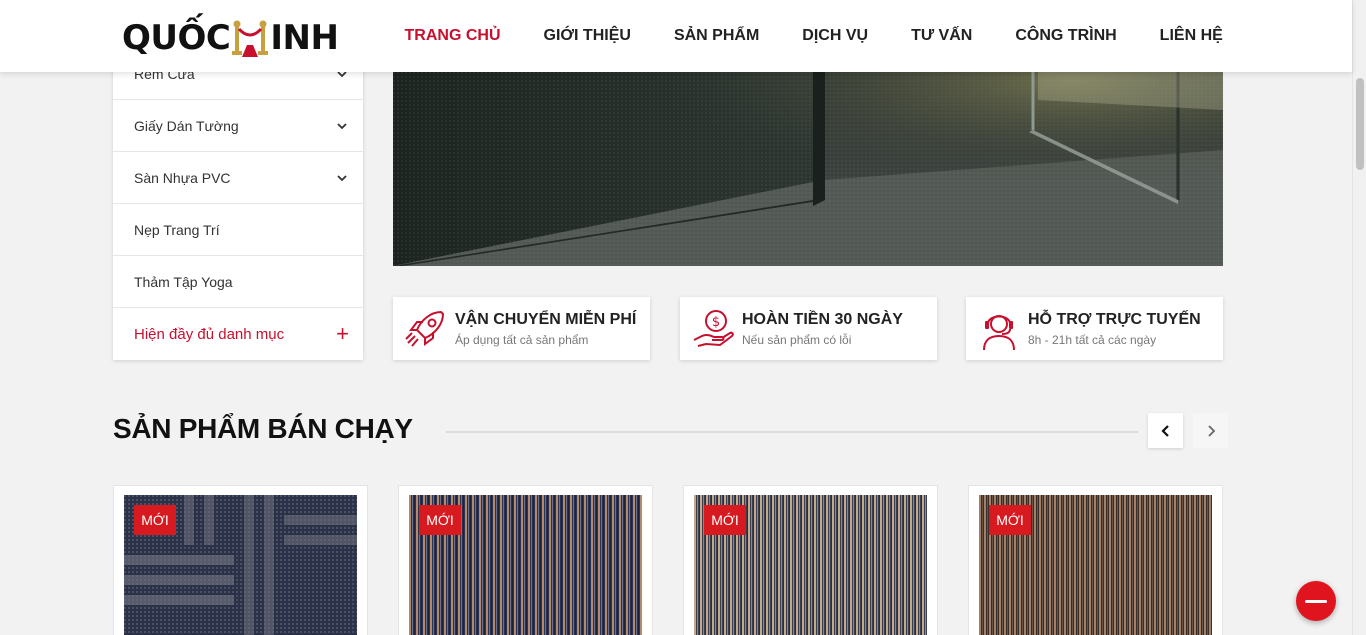 Image resolution: width=1366 pixels, height=635 pixels. Describe the element at coordinates (716, 36) in the screenshot. I see `nav-item-products: SẢN PHẨM` at that location.